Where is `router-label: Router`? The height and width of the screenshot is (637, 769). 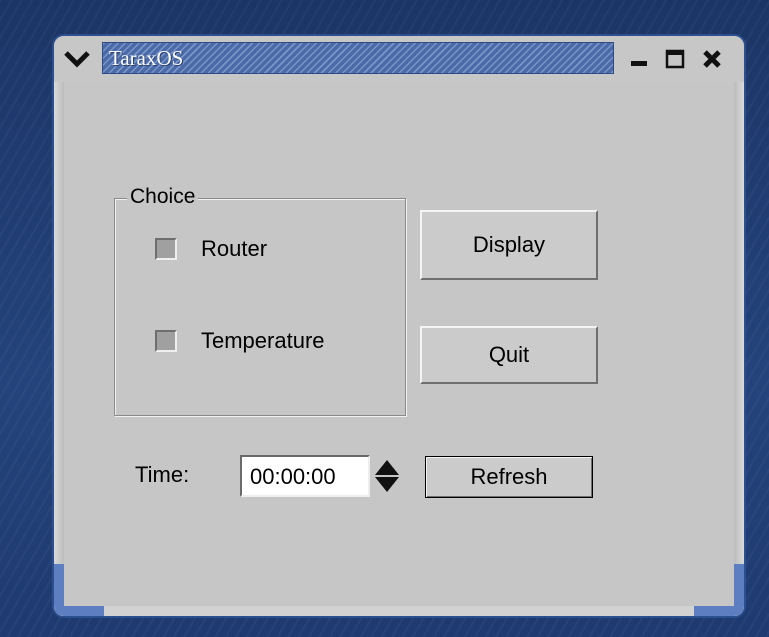
router-label: Router is located at coordinates (234, 248).